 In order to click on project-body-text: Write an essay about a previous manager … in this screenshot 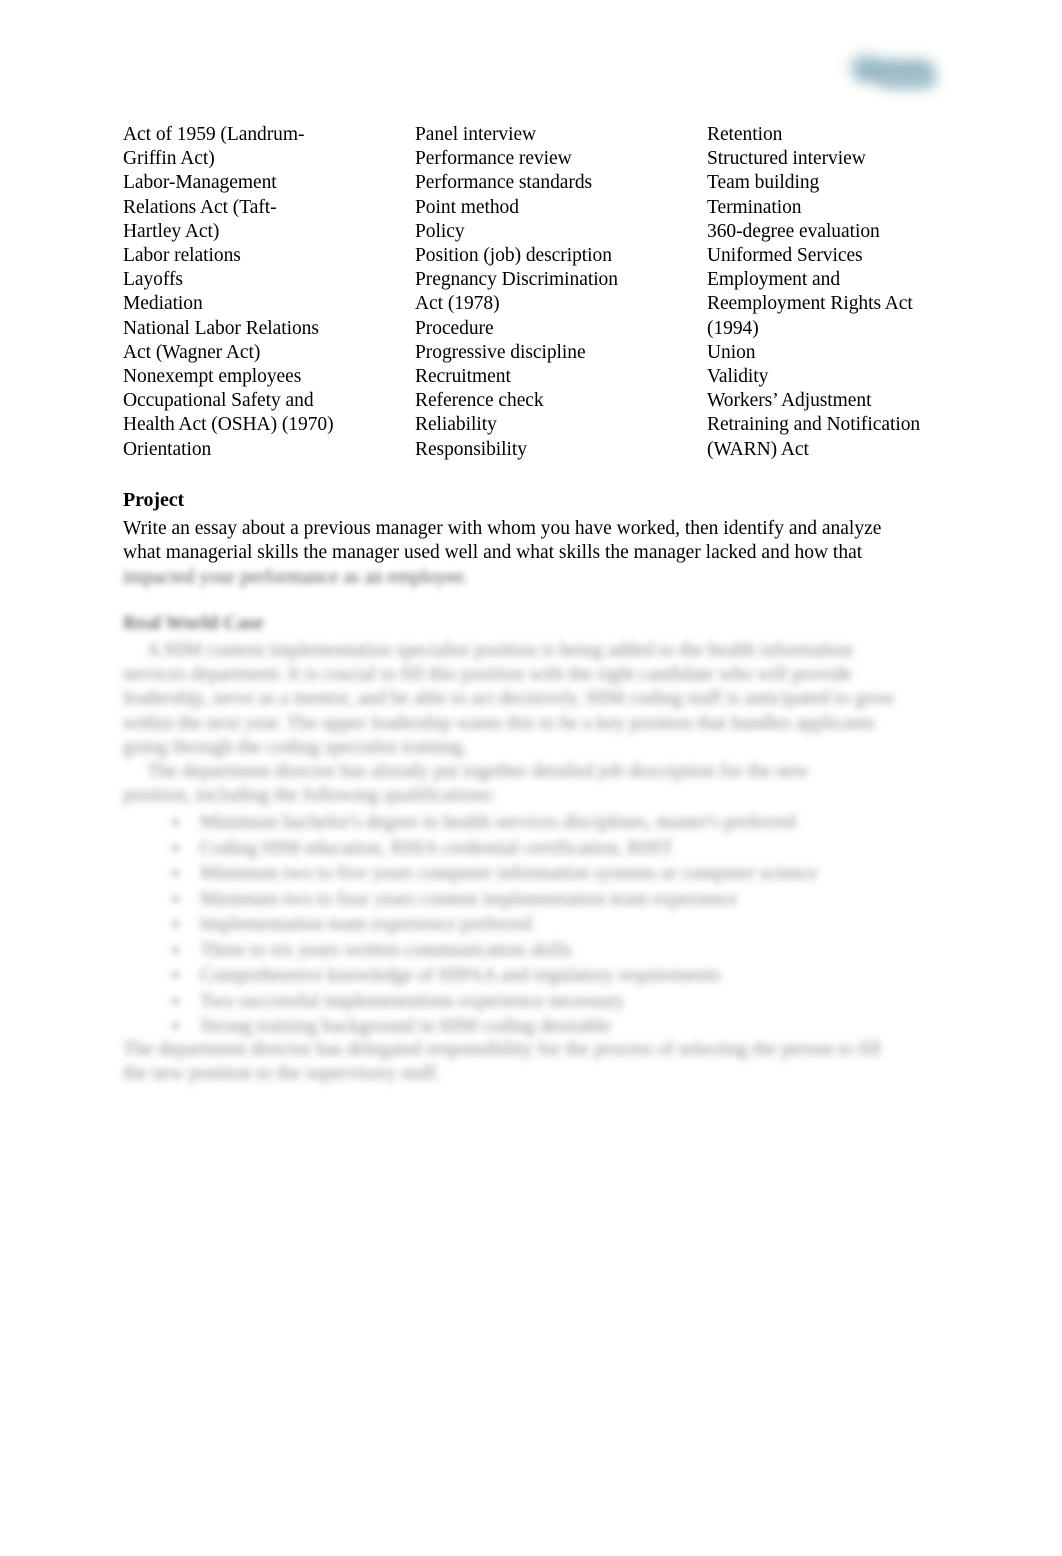, I will do `click(532, 541)`.